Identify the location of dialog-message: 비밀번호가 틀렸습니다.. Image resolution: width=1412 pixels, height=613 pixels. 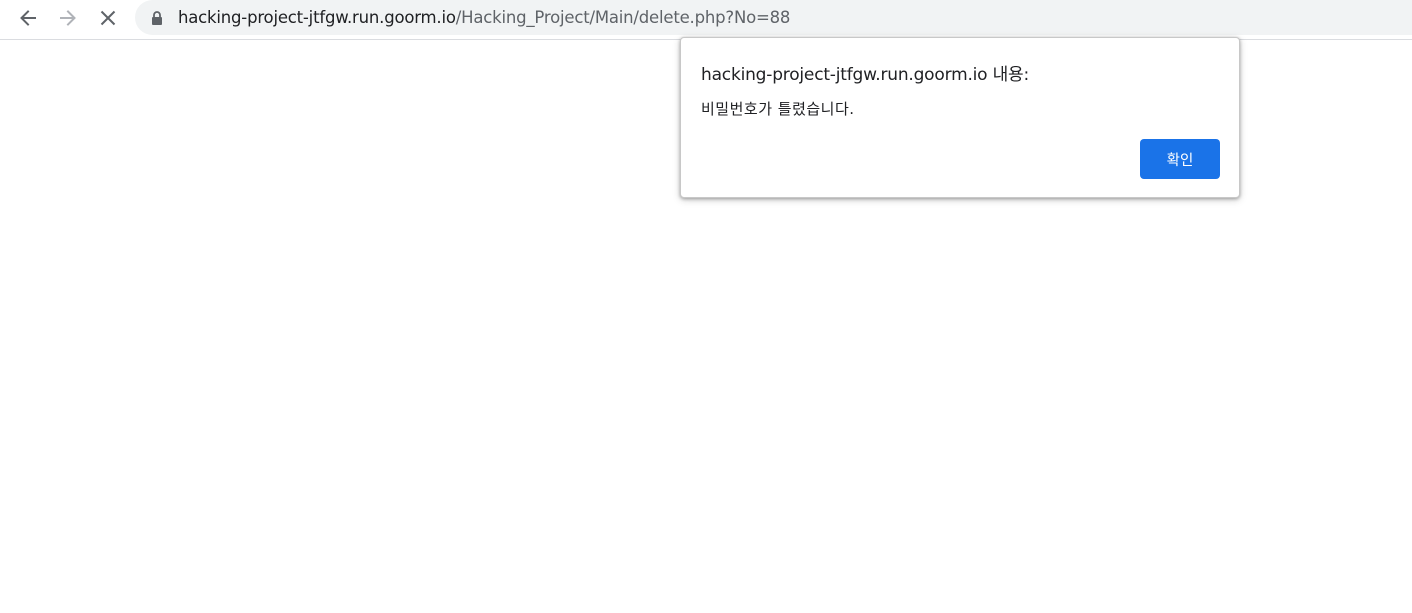
(778, 109).